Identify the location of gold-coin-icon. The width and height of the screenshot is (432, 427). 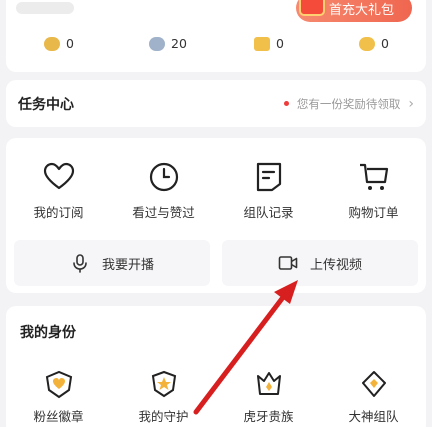
(52, 43).